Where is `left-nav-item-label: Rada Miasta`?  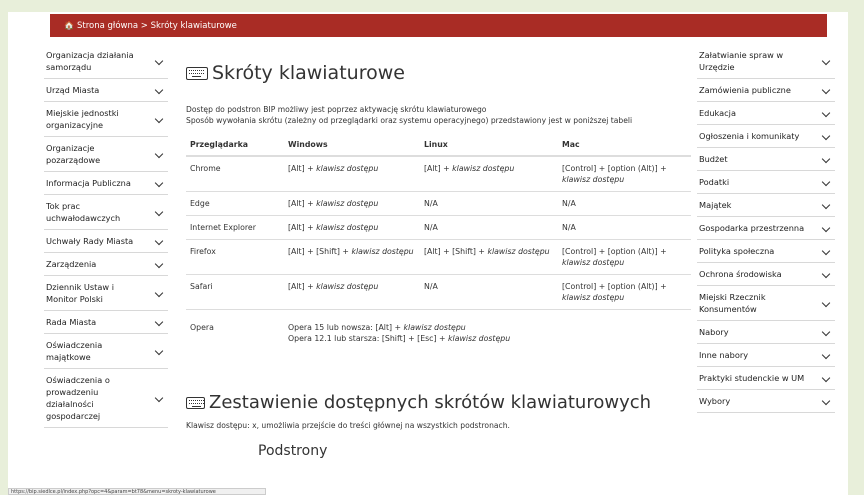 left-nav-item-label: Rada Miasta is located at coordinates (71, 322).